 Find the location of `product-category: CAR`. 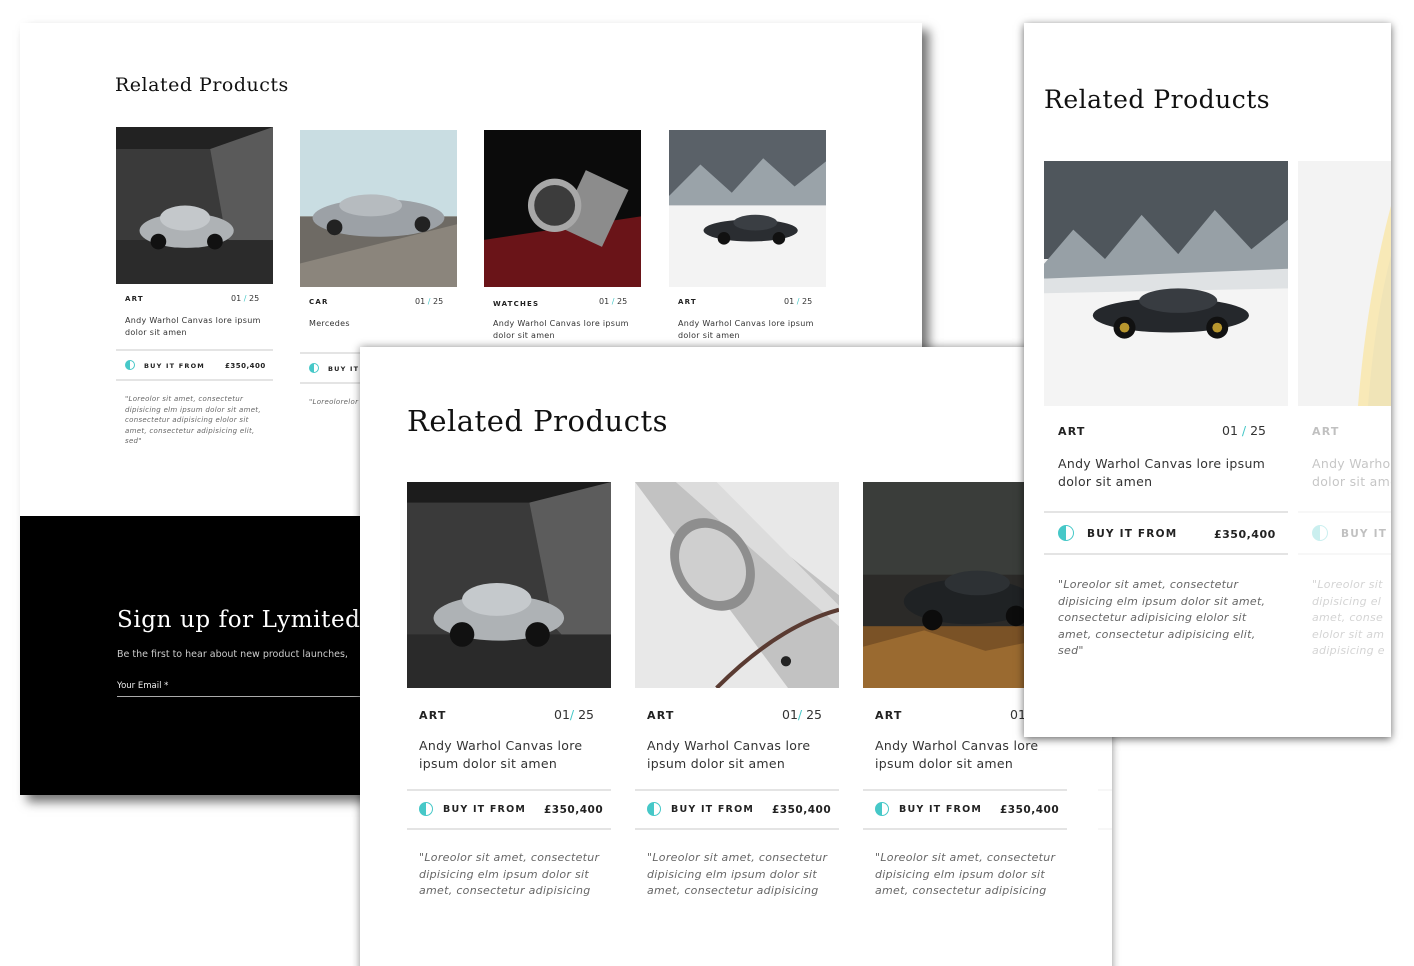

product-category: CAR is located at coordinates (319, 302).